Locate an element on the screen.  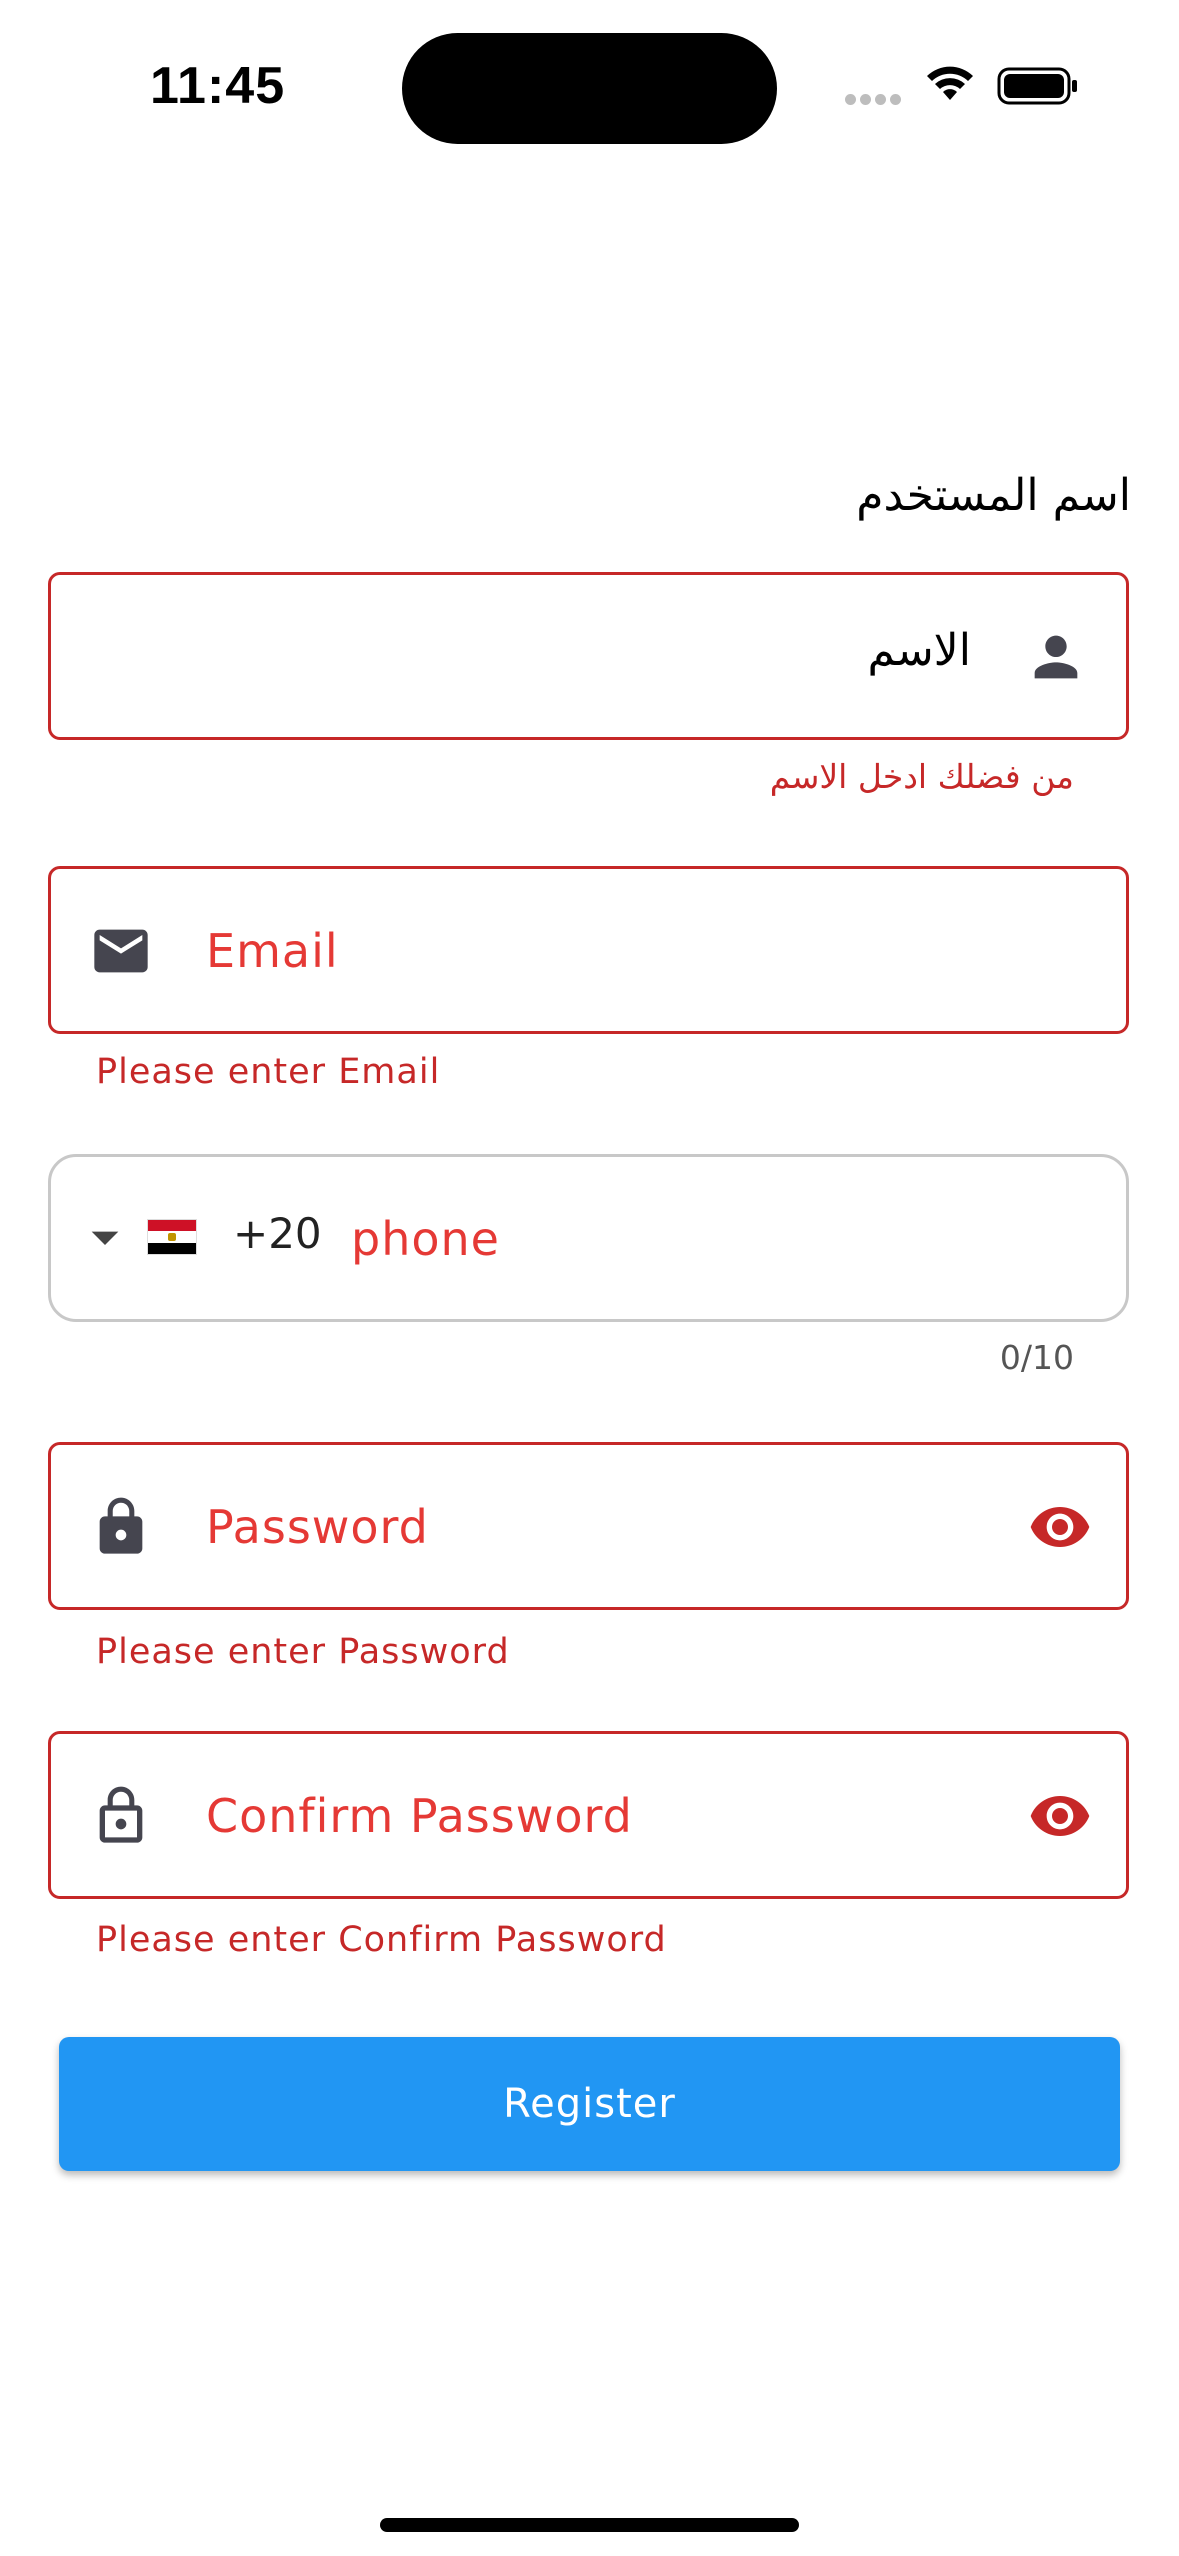
name-error: من فضلك ادخل الاسم is located at coordinates (921, 776).